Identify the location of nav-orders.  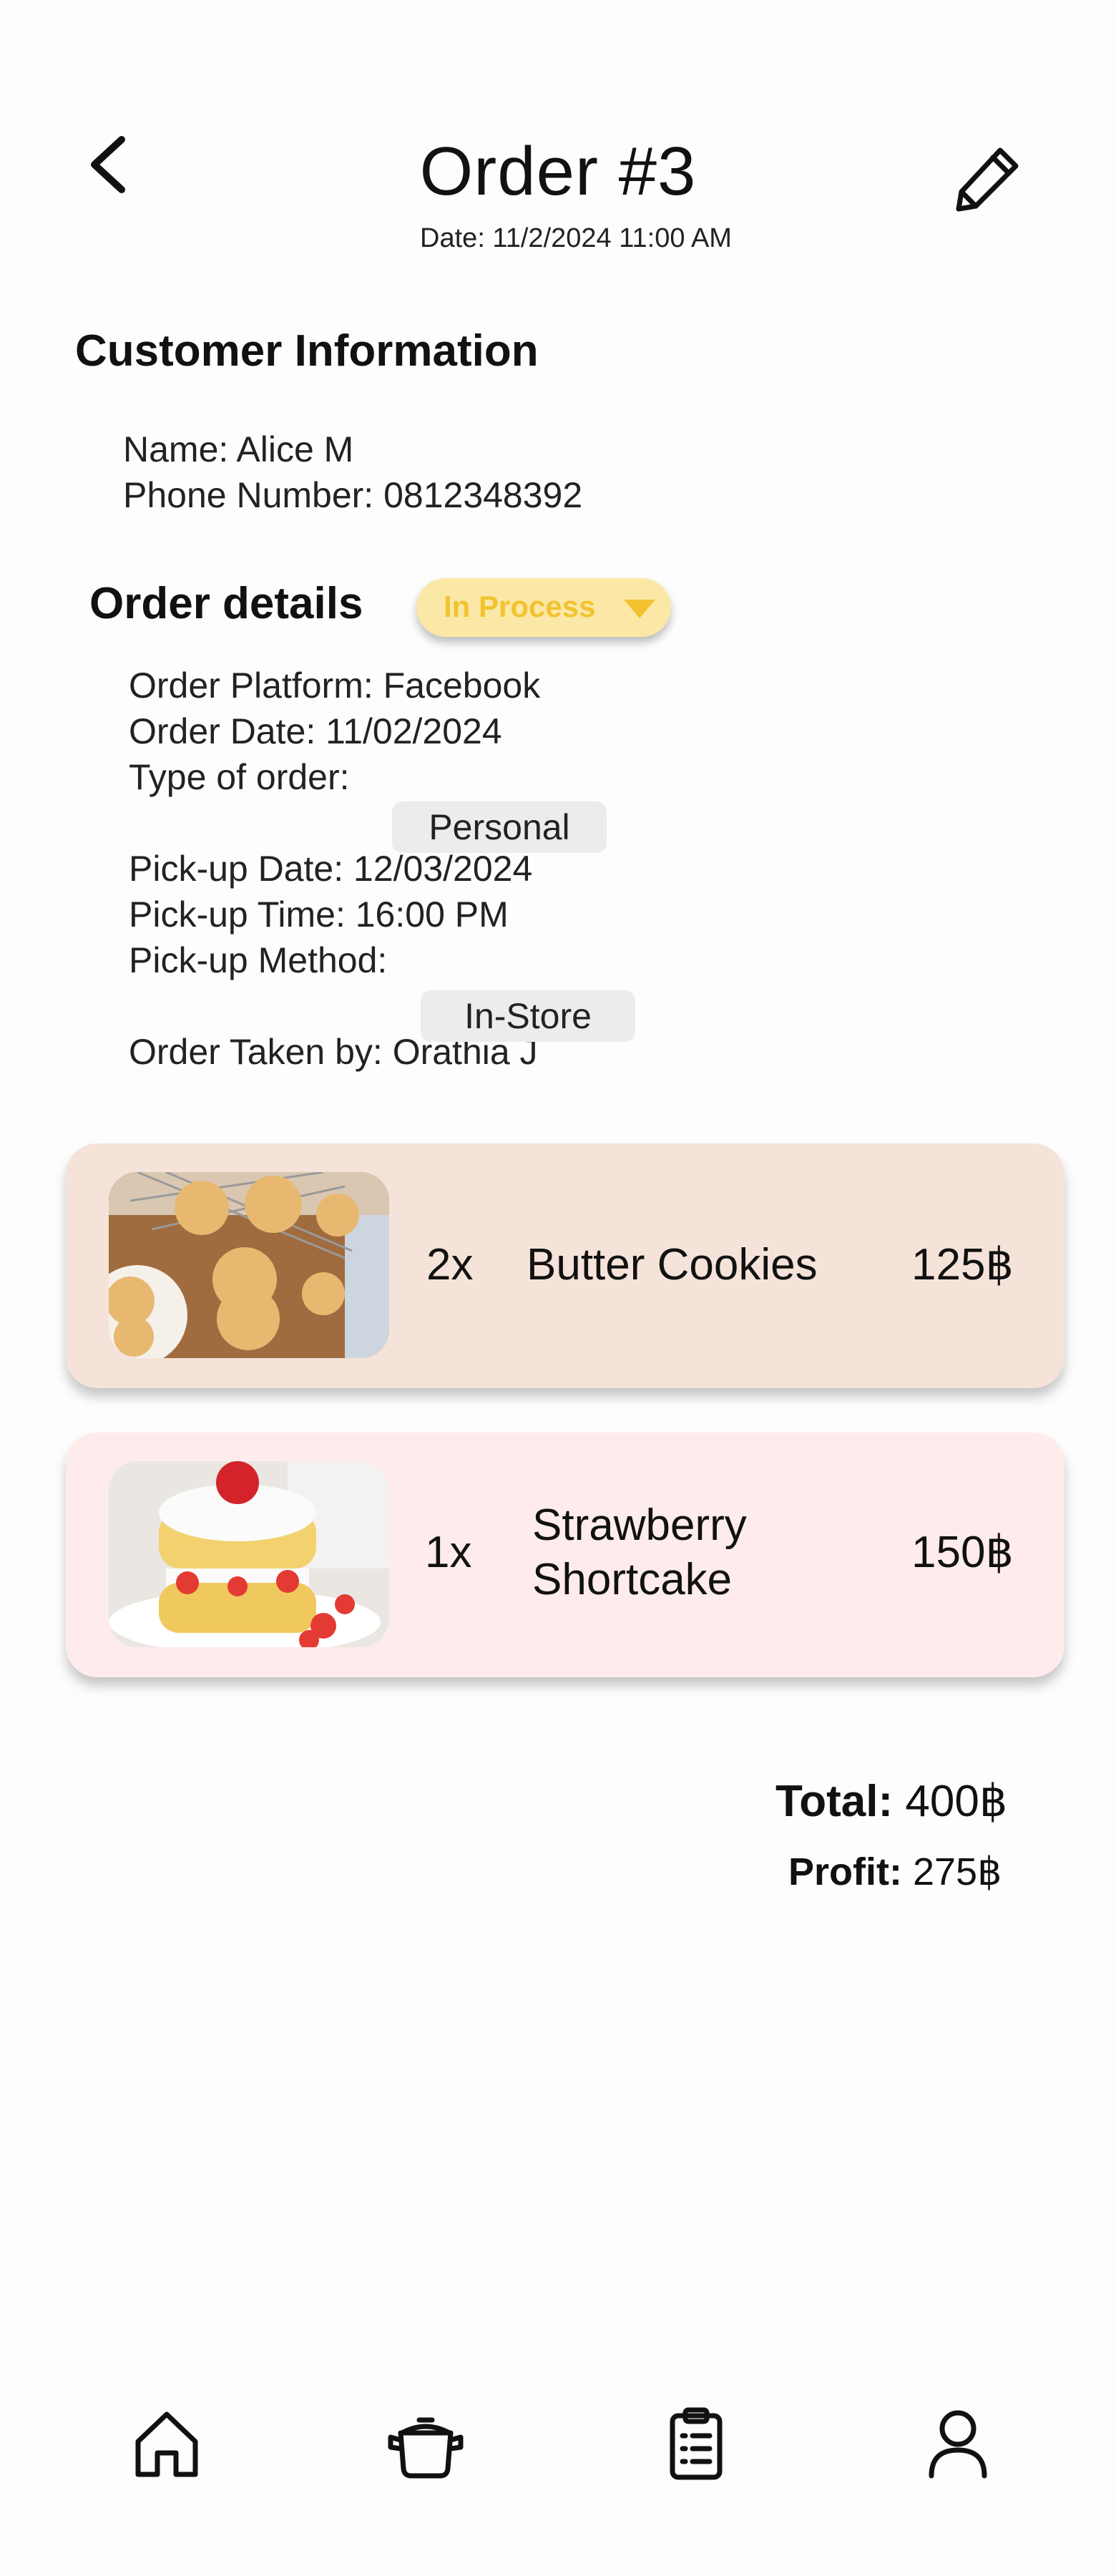
(696, 2443).